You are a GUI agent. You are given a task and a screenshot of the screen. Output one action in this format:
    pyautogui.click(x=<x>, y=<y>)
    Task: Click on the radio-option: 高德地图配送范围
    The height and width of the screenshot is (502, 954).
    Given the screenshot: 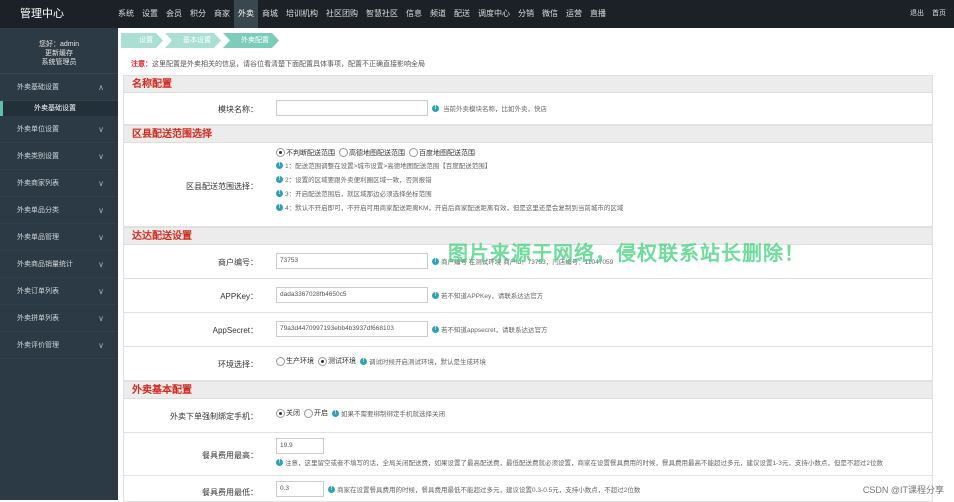 What is the action you would take?
    pyautogui.click(x=372, y=153)
    